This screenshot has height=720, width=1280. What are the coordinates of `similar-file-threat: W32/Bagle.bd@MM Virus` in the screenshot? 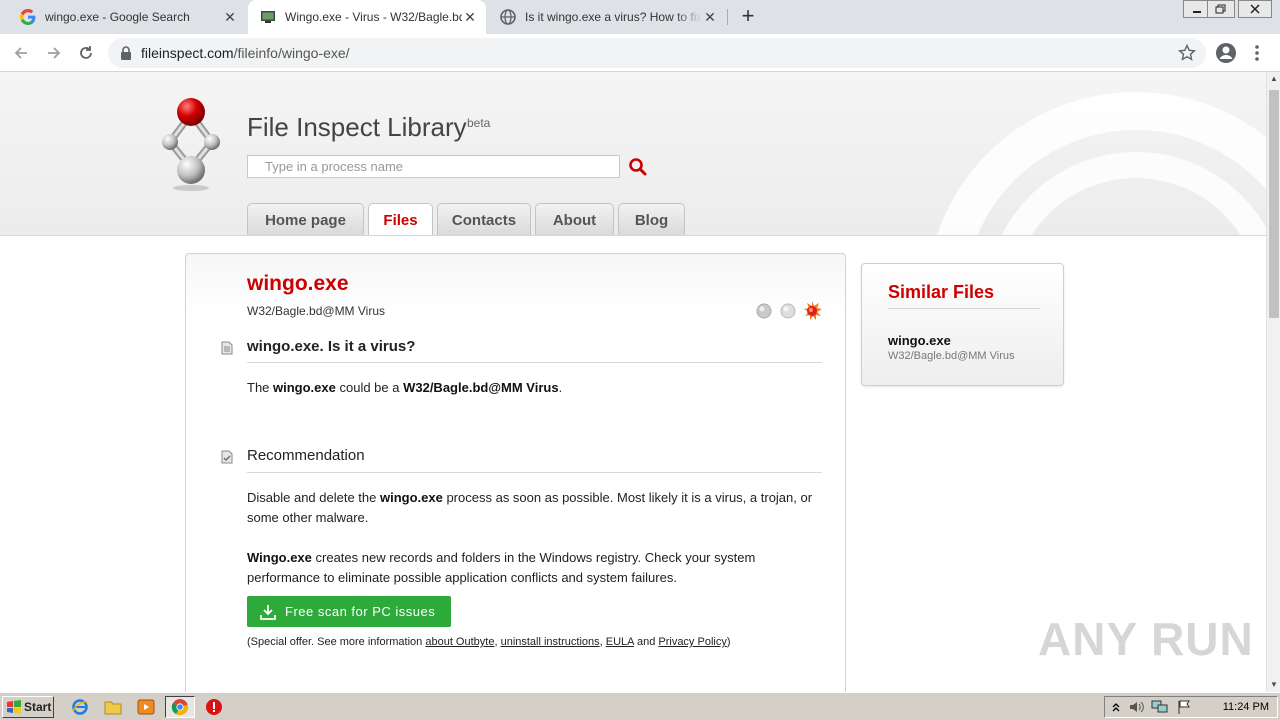 It's located at (951, 356).